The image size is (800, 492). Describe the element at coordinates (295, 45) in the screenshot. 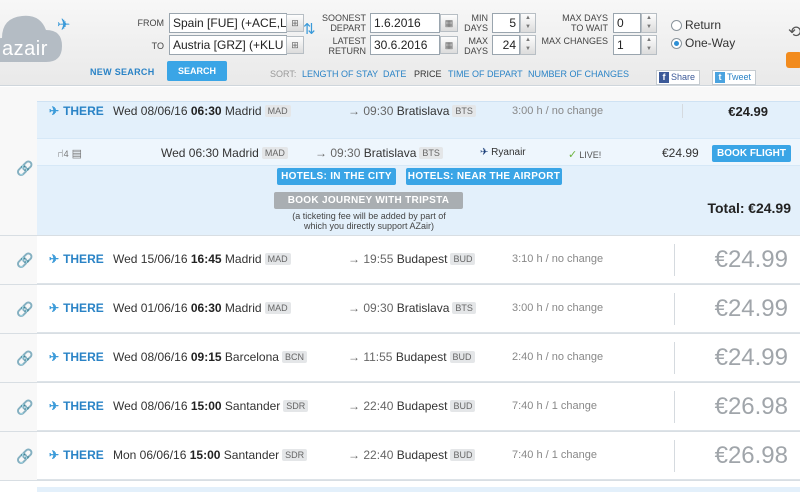

I see `to-picker-button: ⊞` at that location.